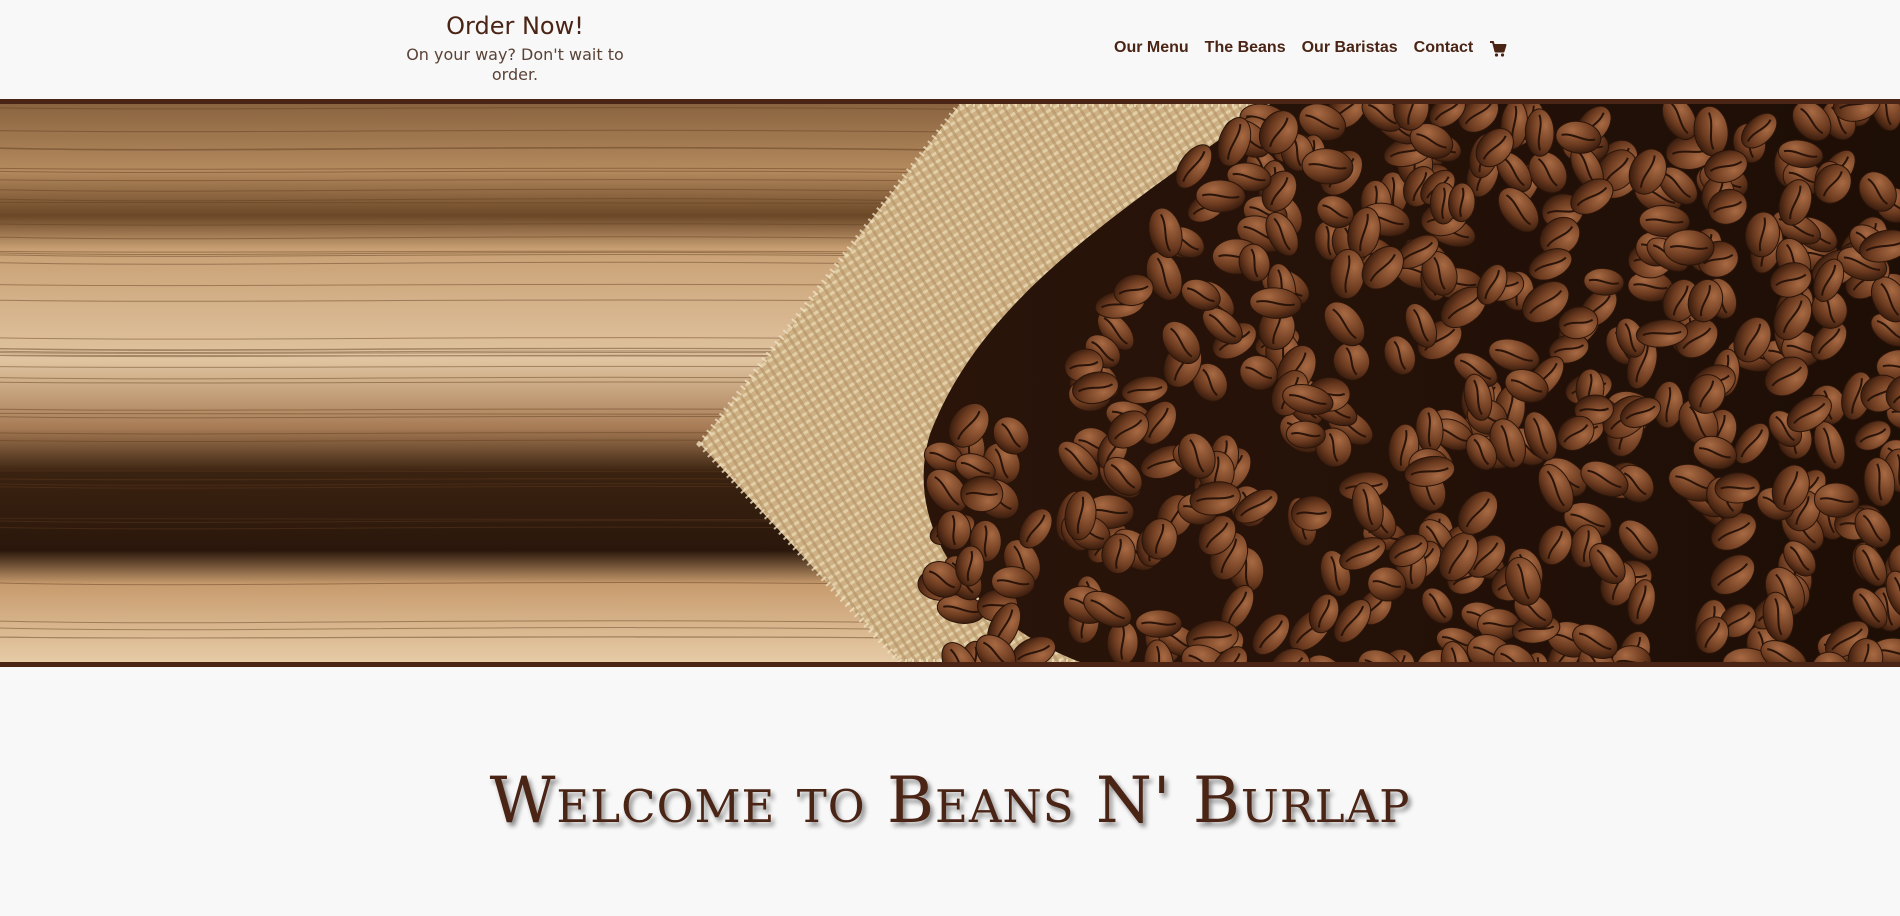 The width and height of the screenshot is (1900, 916). Describe the element at coordinates (1444, 48) in the screenshot. I see `nav-item-contact: Contact` at that location.